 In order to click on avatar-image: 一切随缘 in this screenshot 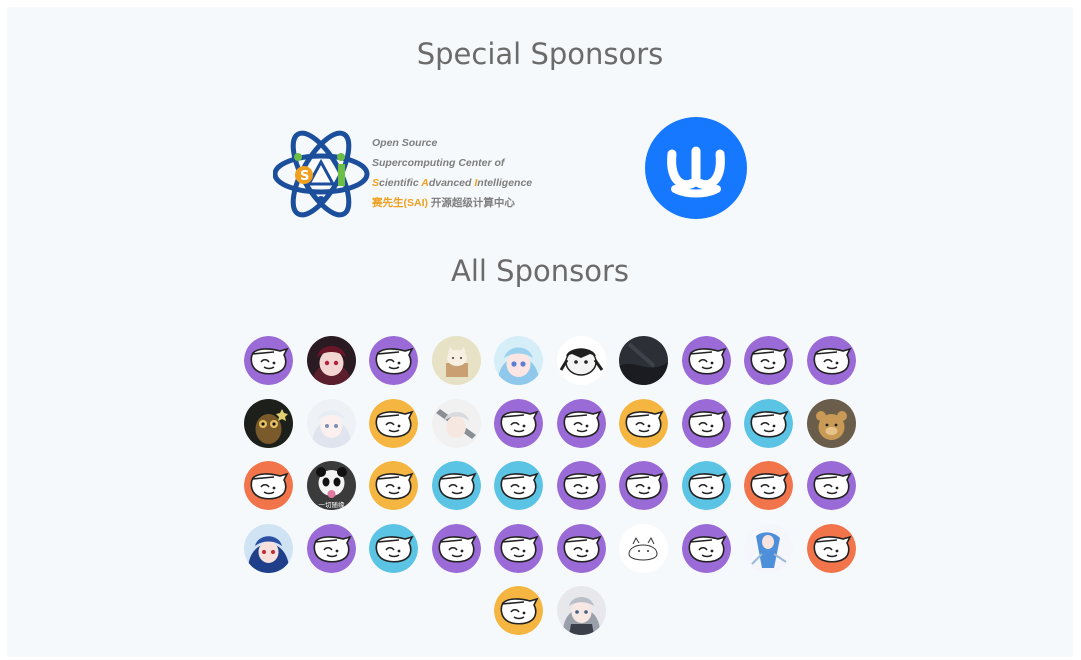, I will do `click(331, 485)`.